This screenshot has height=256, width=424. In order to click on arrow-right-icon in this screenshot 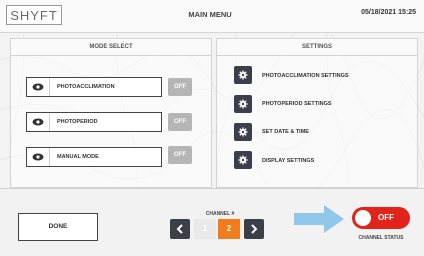, I will do `click(319, 219)`.